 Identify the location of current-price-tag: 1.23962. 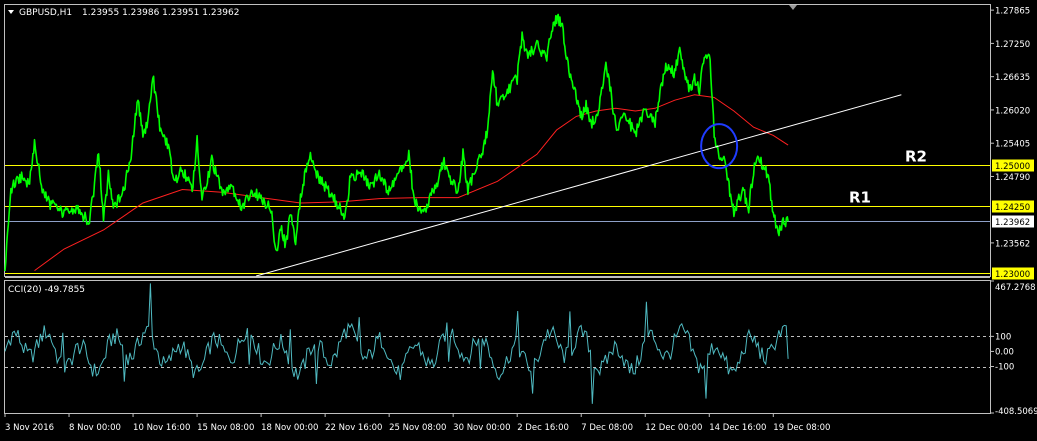
(1013, 221).